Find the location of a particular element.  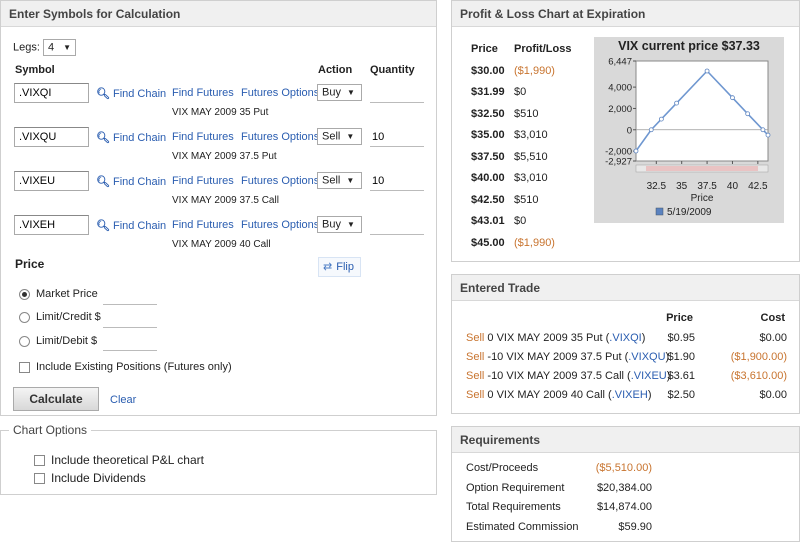

table-row: Total Requirements $14,874.00 is located at coordinates (626, 510).